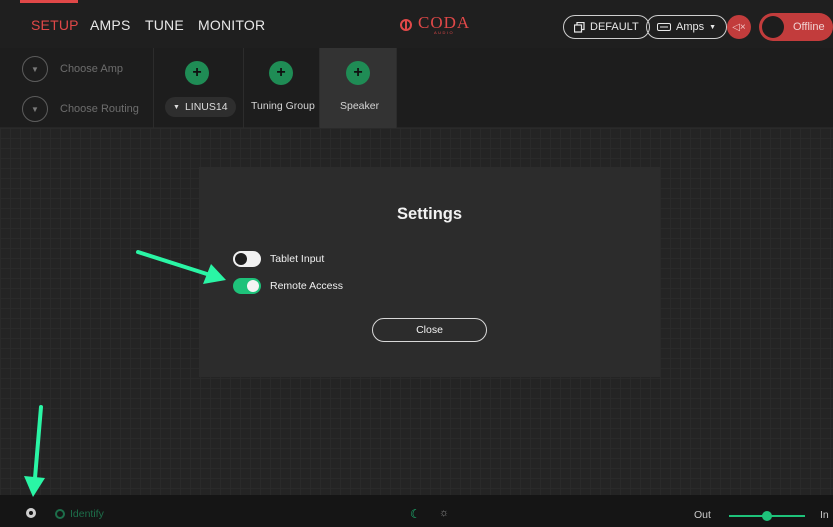 This screenshot has height=527, width=833. What do you see at coordinates (702, 515) in the screenshot?
I see `slider-out-label: Out` at bounding box center [702, 515].